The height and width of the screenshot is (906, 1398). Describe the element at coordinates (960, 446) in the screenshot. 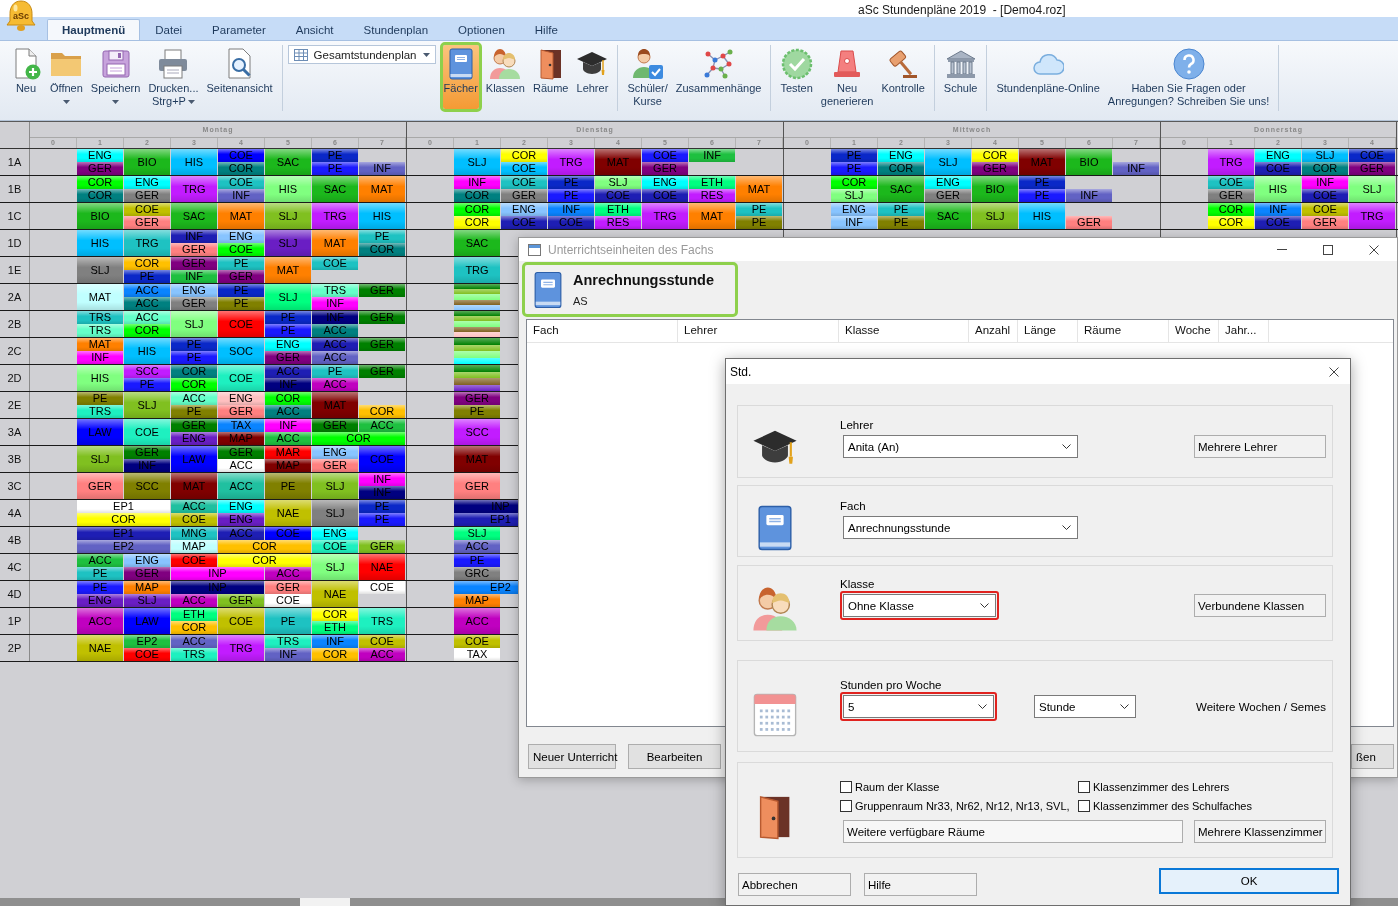

I see `teacher-select: Anita (An)` at that location.